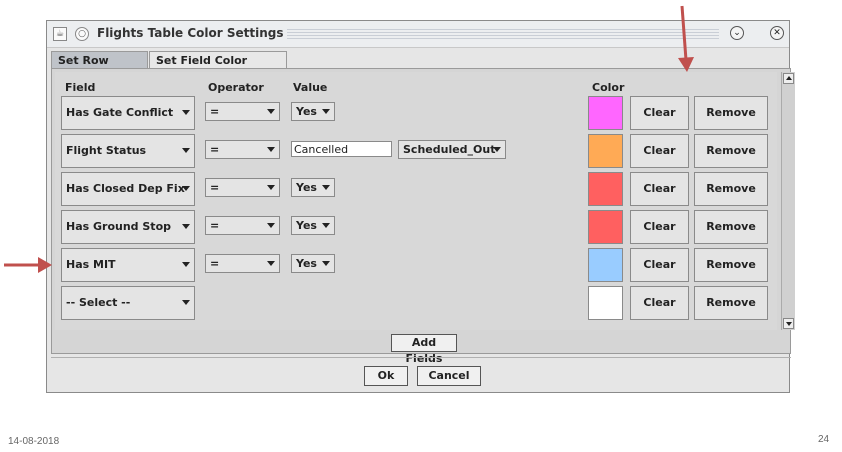 The width and height of the screenshot is (842, 452). What do you see at coordinates (190, 33) in the screenshot?
I see `window-title: Flights Table Color Settings` at bounding box center [190, 33].